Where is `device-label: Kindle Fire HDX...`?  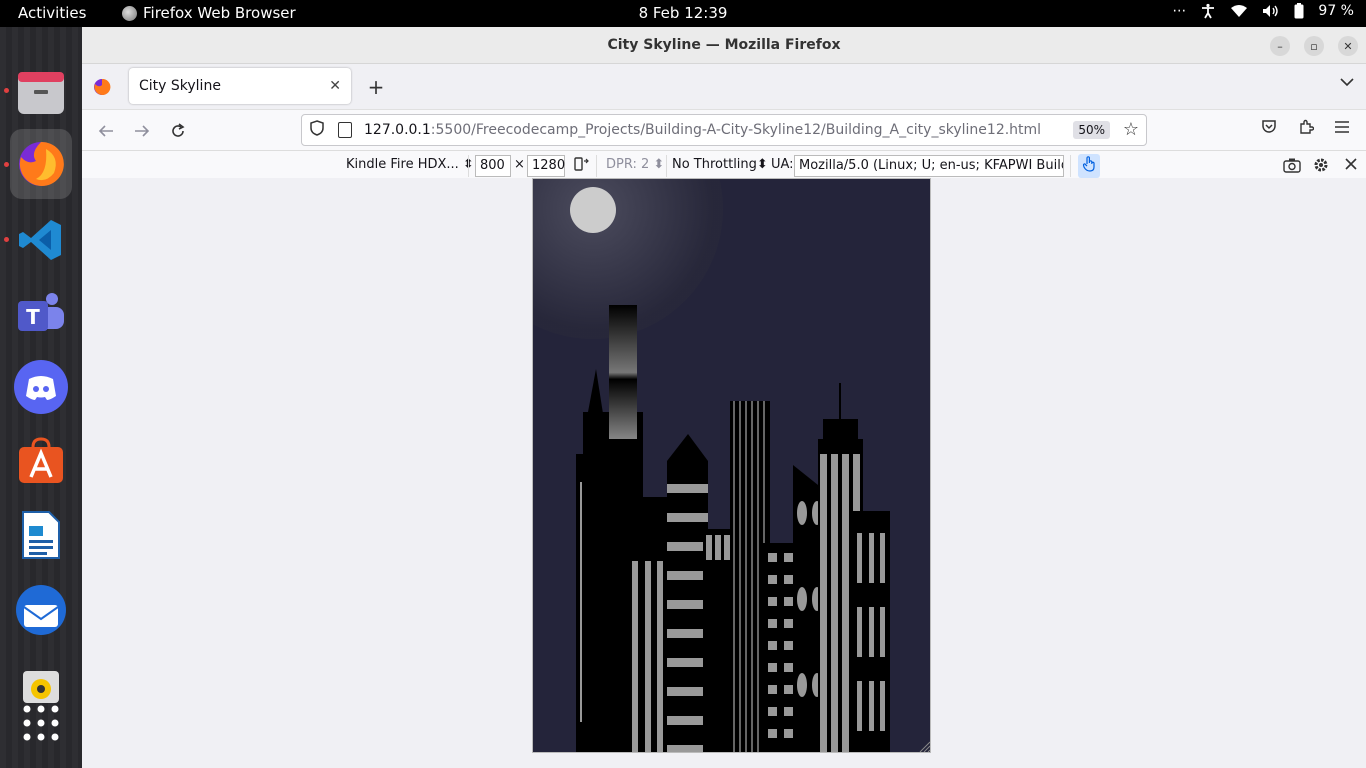 device-label: Kindle Fire HDX... is located at coordinates (402, 164).